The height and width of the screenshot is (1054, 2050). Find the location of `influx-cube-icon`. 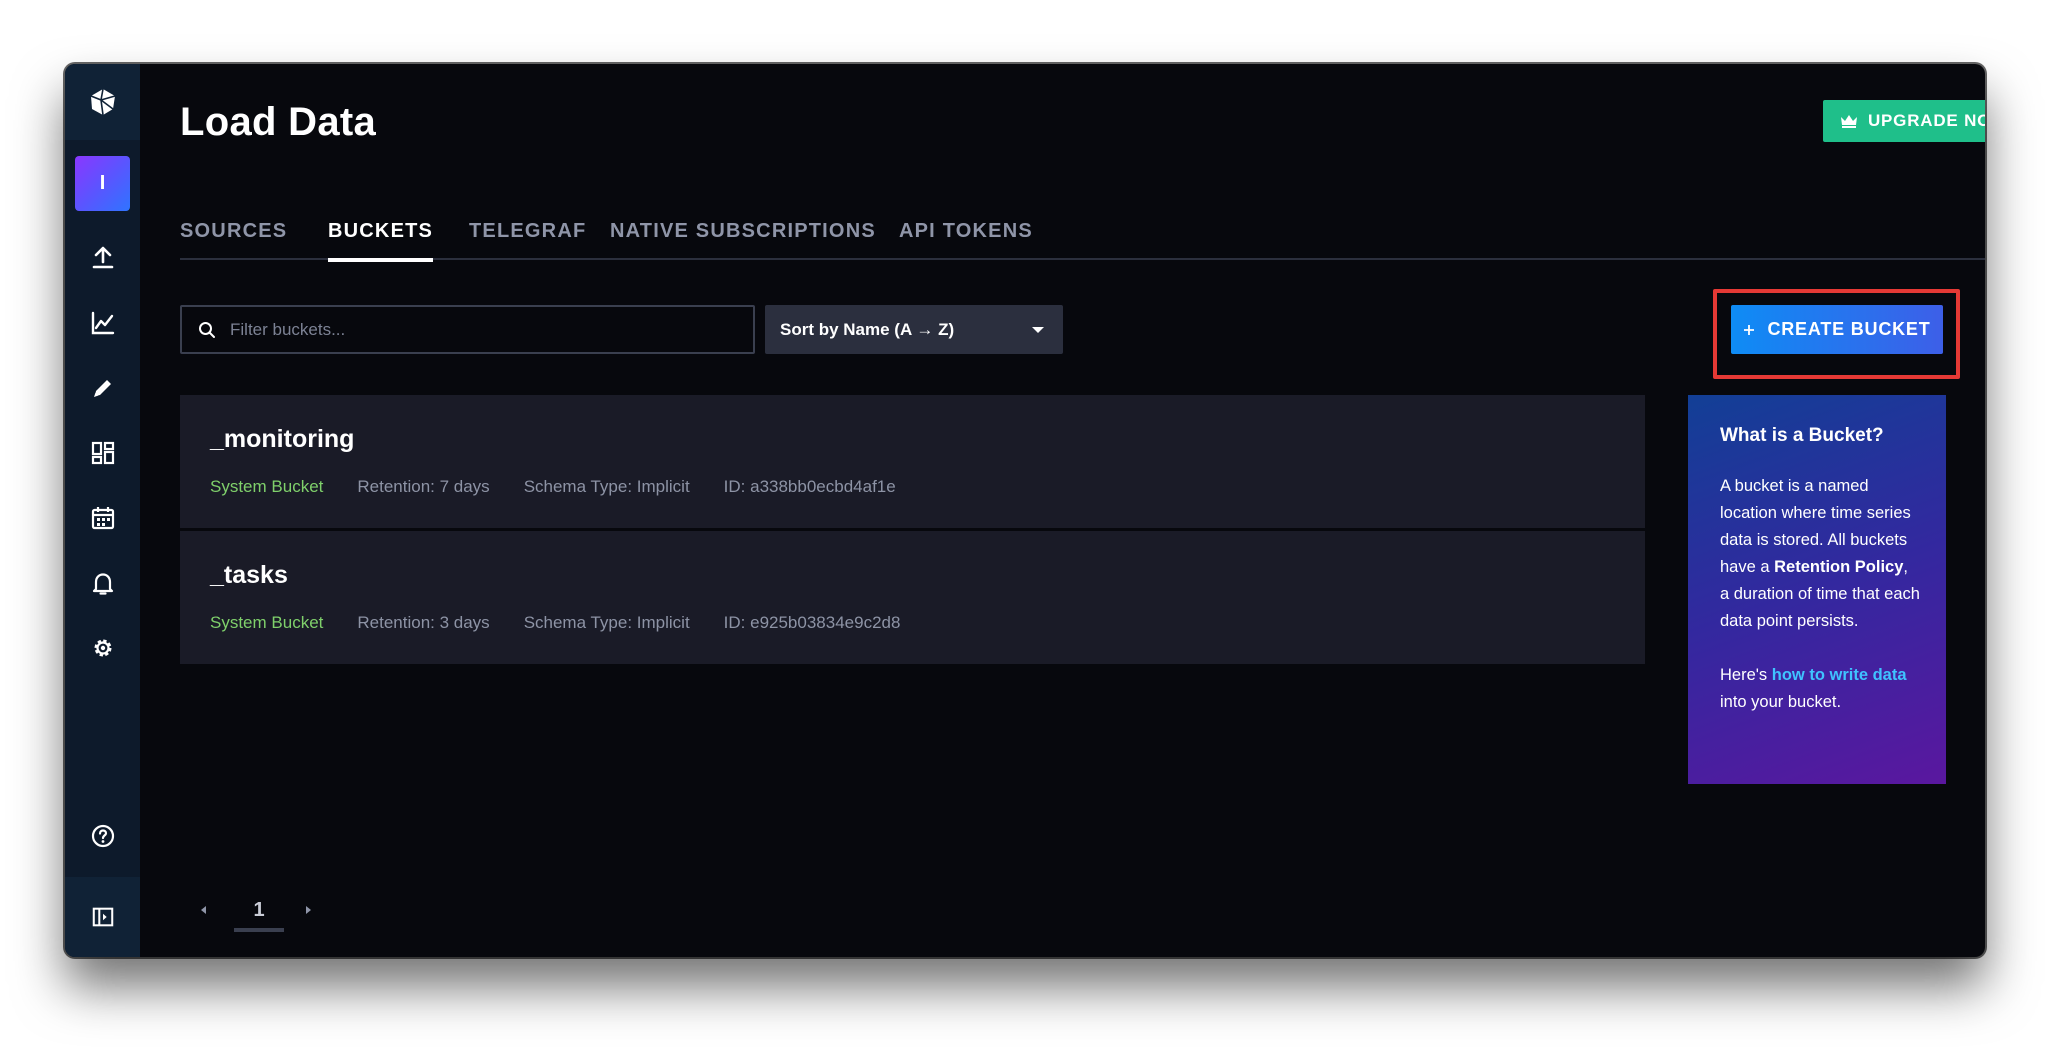

influx-cube-icon is located at coordinates (102, 102).